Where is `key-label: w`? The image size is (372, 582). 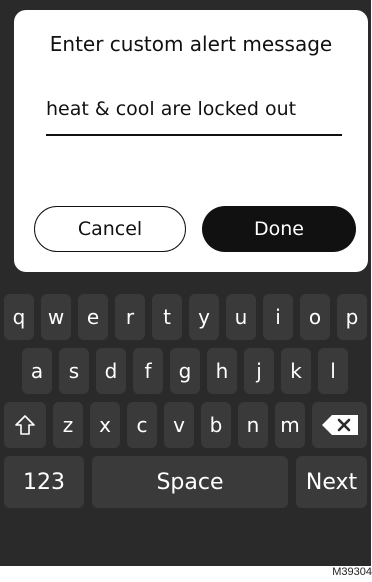 key-label: w is located at coordinates (56, 317).